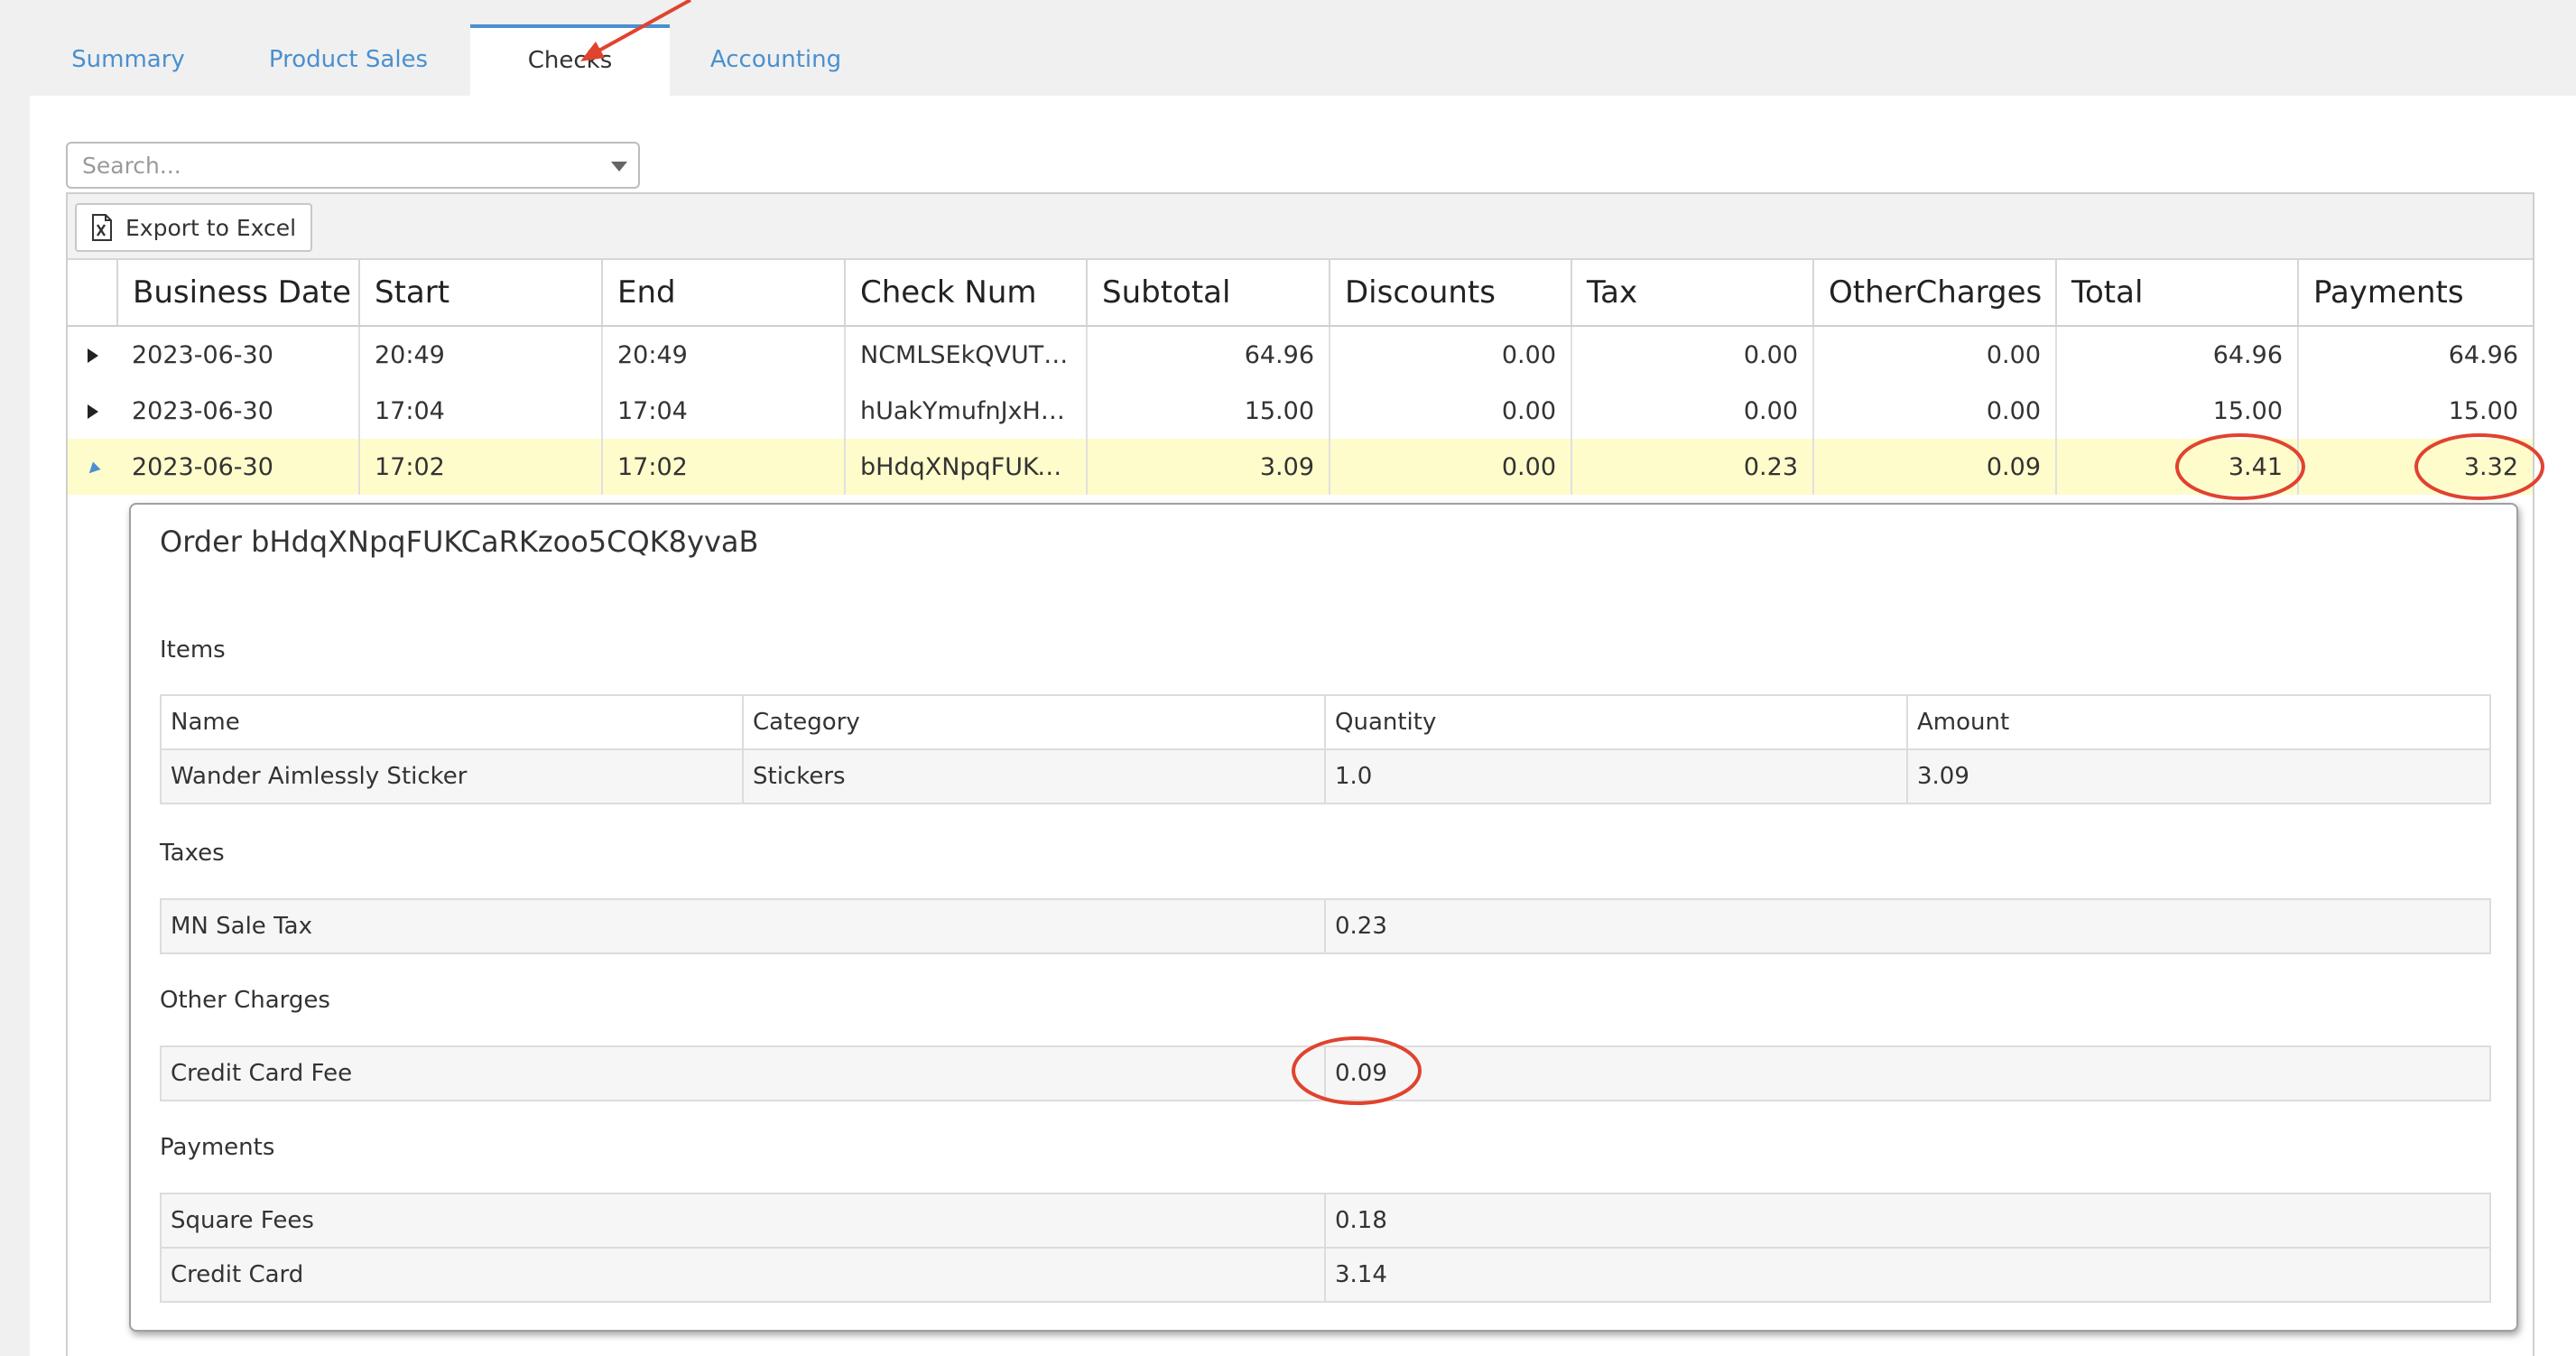  Describe the element at coordinates (193, 853) in the screenshot. I see `taxes-label: Taxes` at that location.